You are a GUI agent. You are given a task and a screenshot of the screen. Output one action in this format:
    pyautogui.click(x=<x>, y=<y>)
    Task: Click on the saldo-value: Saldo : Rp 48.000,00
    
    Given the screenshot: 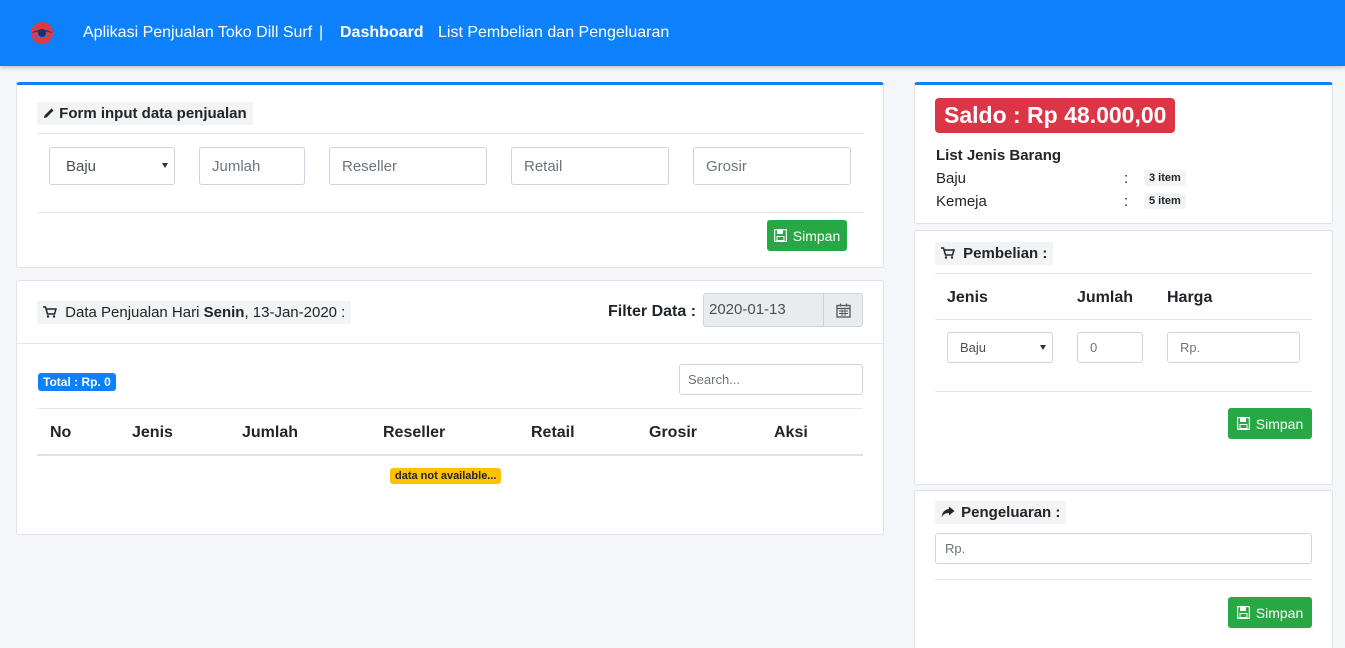 What is the action you would take?
    pyautogui.click(x=1055, y=115)
    